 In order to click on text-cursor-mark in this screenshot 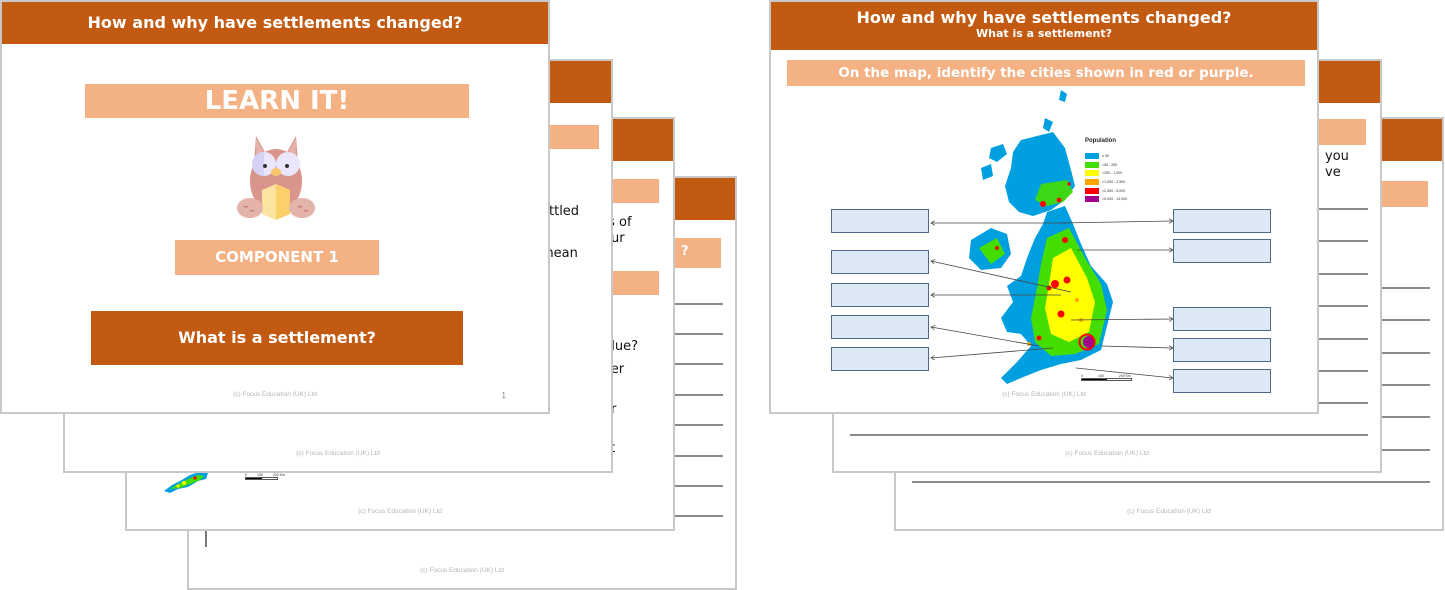, I will do `click(206, 539)`.